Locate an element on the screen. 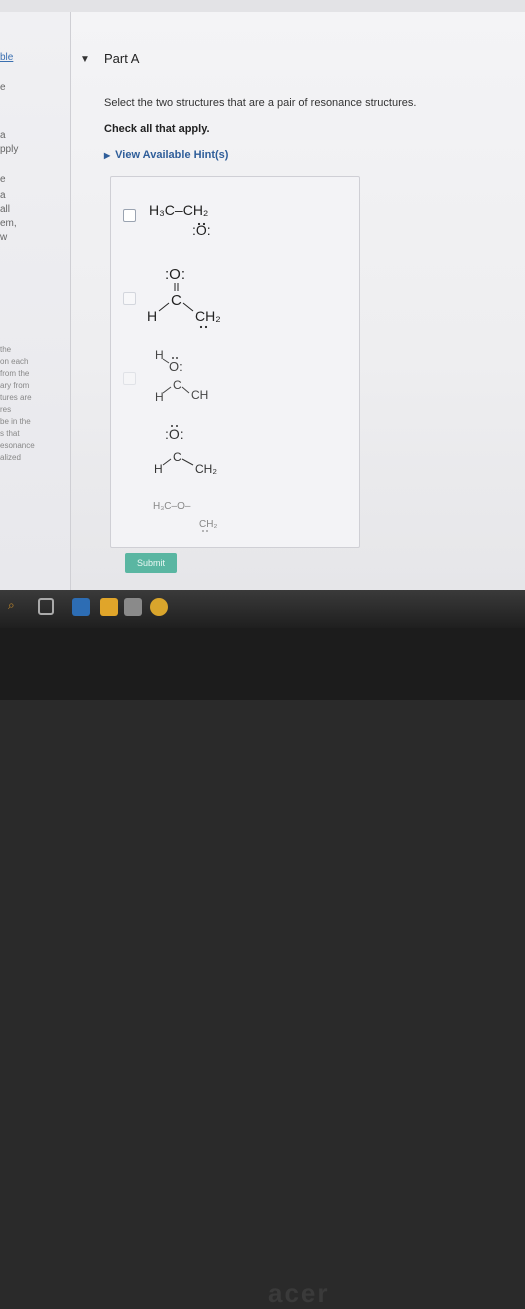 The width and height of the screenshot is (525, 1309). view-hints-link: ▶ View Available Hint(s) is located at coordinates (166, 155).